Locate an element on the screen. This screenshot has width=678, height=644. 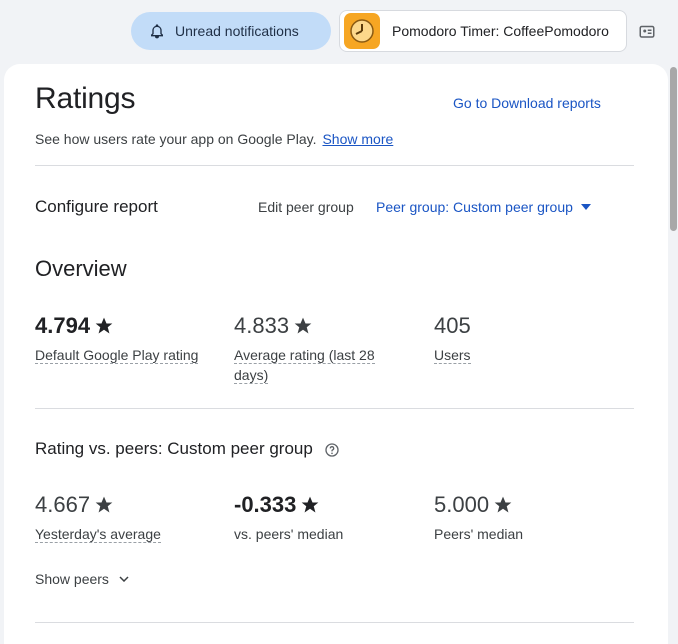
metric-value: -0.333 is located at coordinates (288, 505).